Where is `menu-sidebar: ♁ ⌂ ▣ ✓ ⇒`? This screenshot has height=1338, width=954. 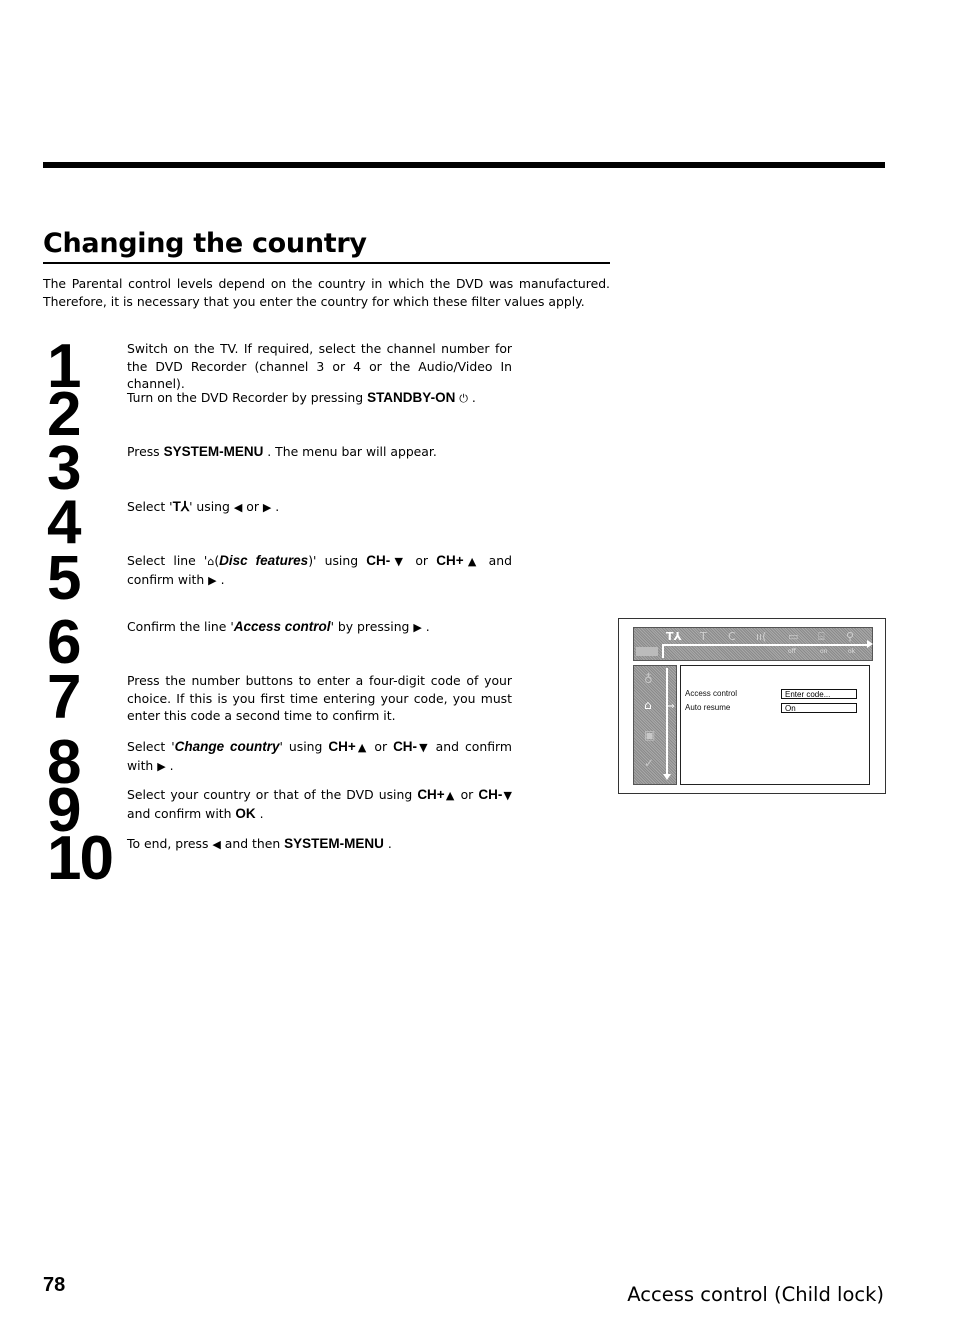 menu-sidebar: ♁ ⌂ ▣ ✓ ⇒ is located at coordinates (655, 725).